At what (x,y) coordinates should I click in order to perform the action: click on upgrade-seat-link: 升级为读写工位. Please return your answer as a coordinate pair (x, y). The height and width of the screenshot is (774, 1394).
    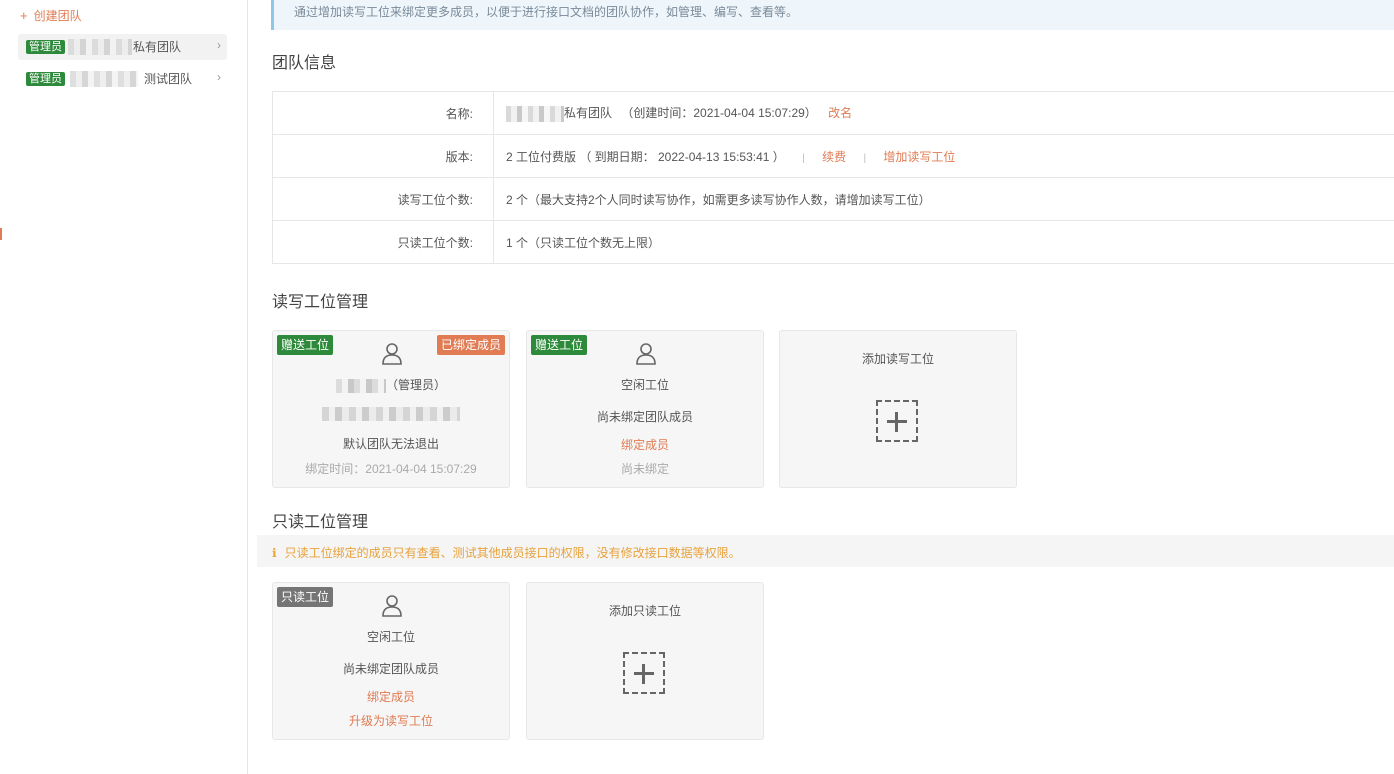
    Looking at the image, I should click on (391, 720).